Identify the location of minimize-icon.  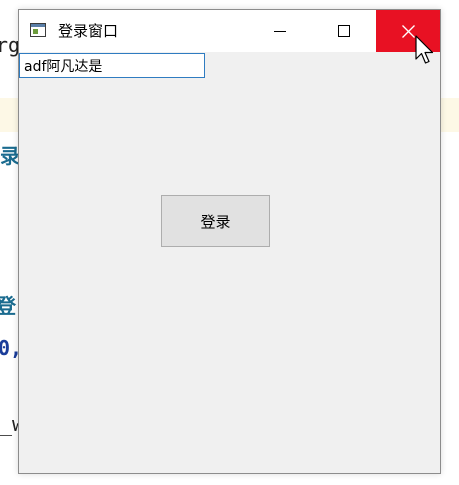
(280, 31).